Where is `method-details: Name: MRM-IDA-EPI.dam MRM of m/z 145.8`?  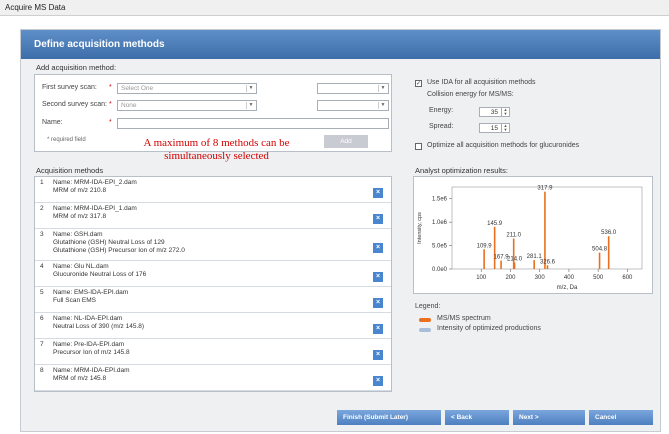 method-details: Name: MRM-IDA-EPI.dam MRM of m/z 145.8 is located at coordinates (91, 375).